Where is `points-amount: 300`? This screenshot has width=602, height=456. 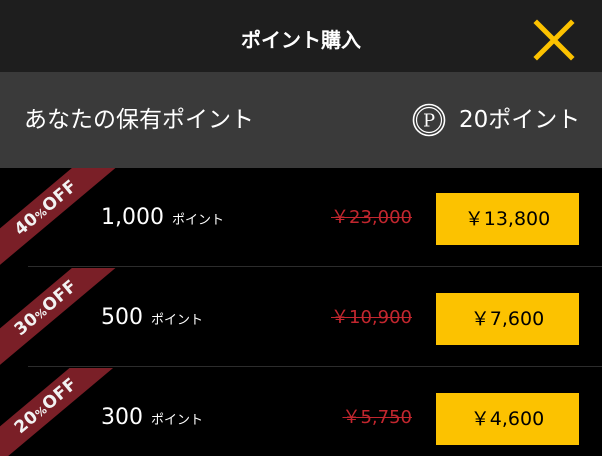 points-amount: 300 is located at coordinates (122, 417).